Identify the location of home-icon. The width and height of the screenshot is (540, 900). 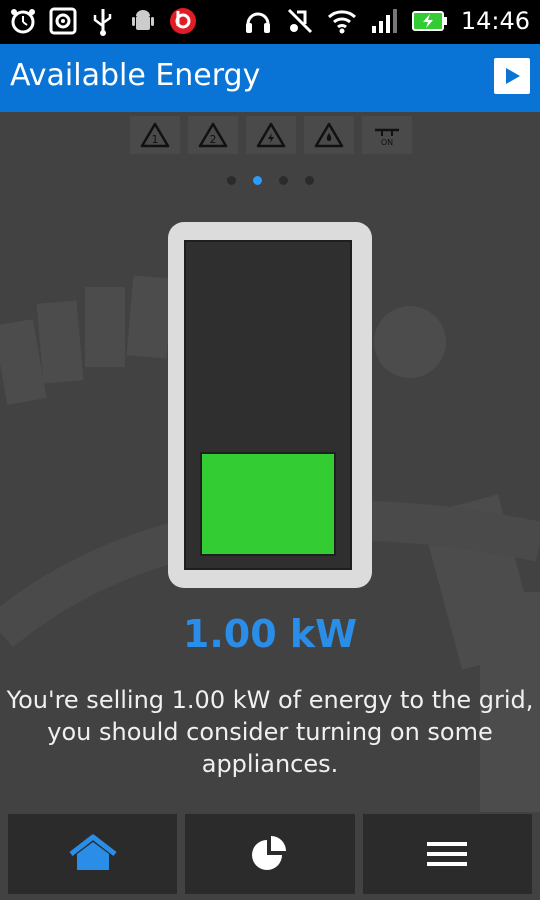
(93, 852).